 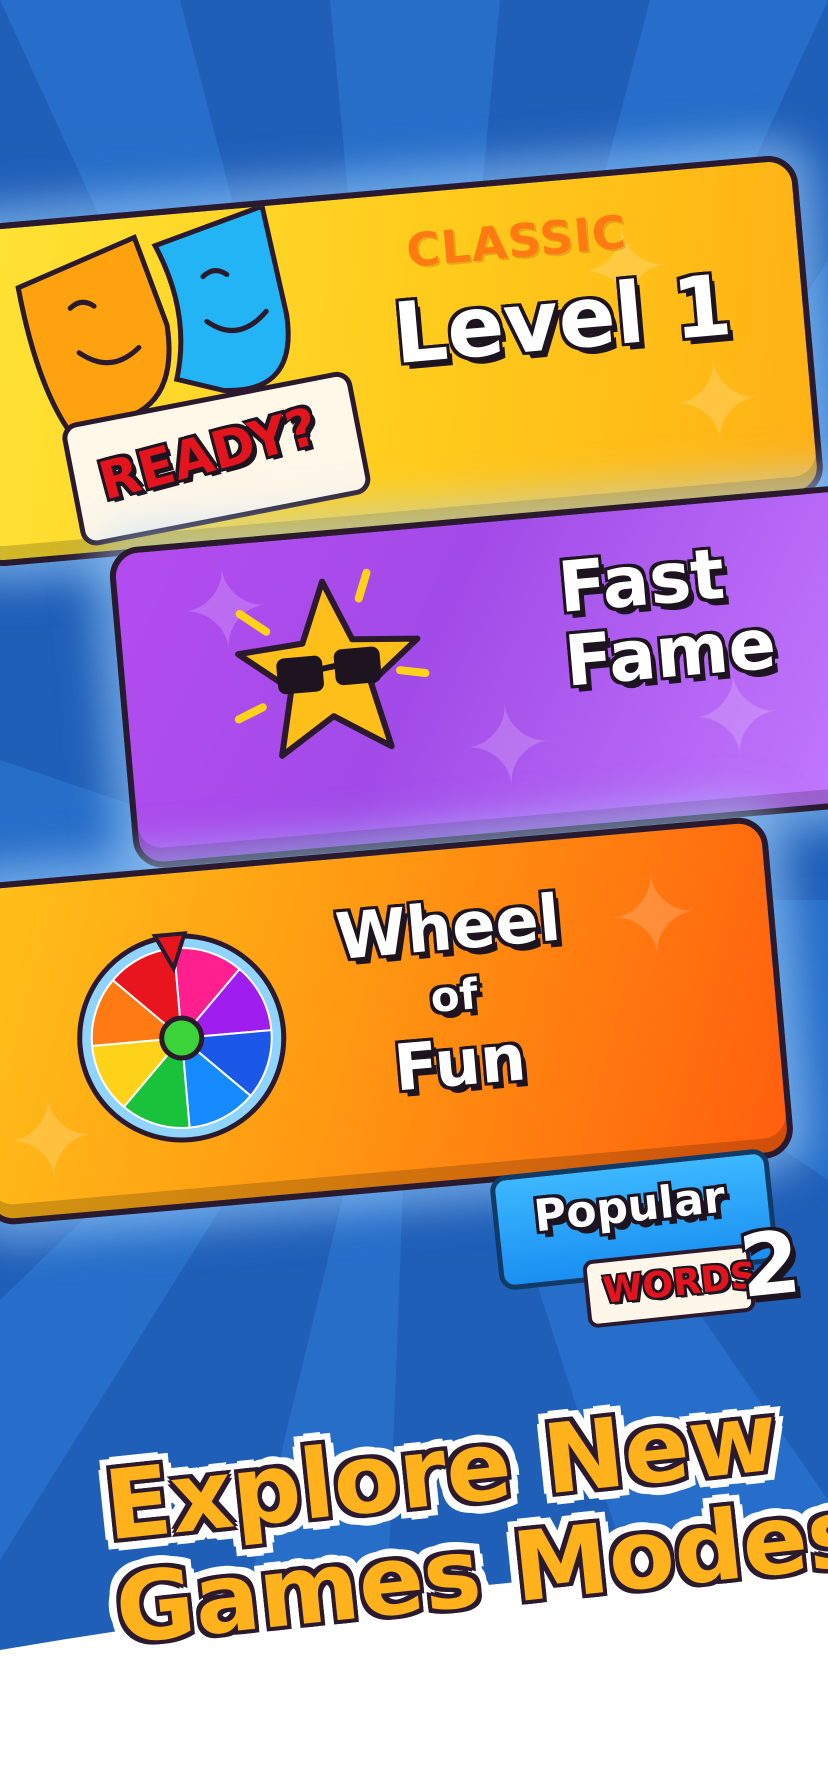 What do you see at coordinates (680, 1283) in the screenshot?
I see `logo-words-text: WORDS` at bounding box center [680, 1283].